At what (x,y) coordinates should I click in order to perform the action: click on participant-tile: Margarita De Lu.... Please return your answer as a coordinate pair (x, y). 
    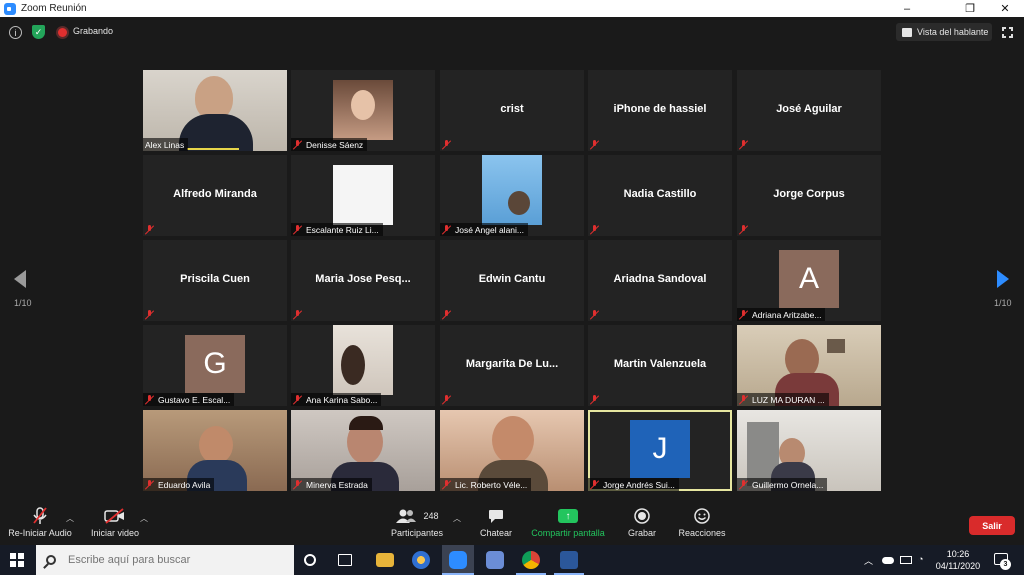
    Looking at the image, I should click on (512, 365).